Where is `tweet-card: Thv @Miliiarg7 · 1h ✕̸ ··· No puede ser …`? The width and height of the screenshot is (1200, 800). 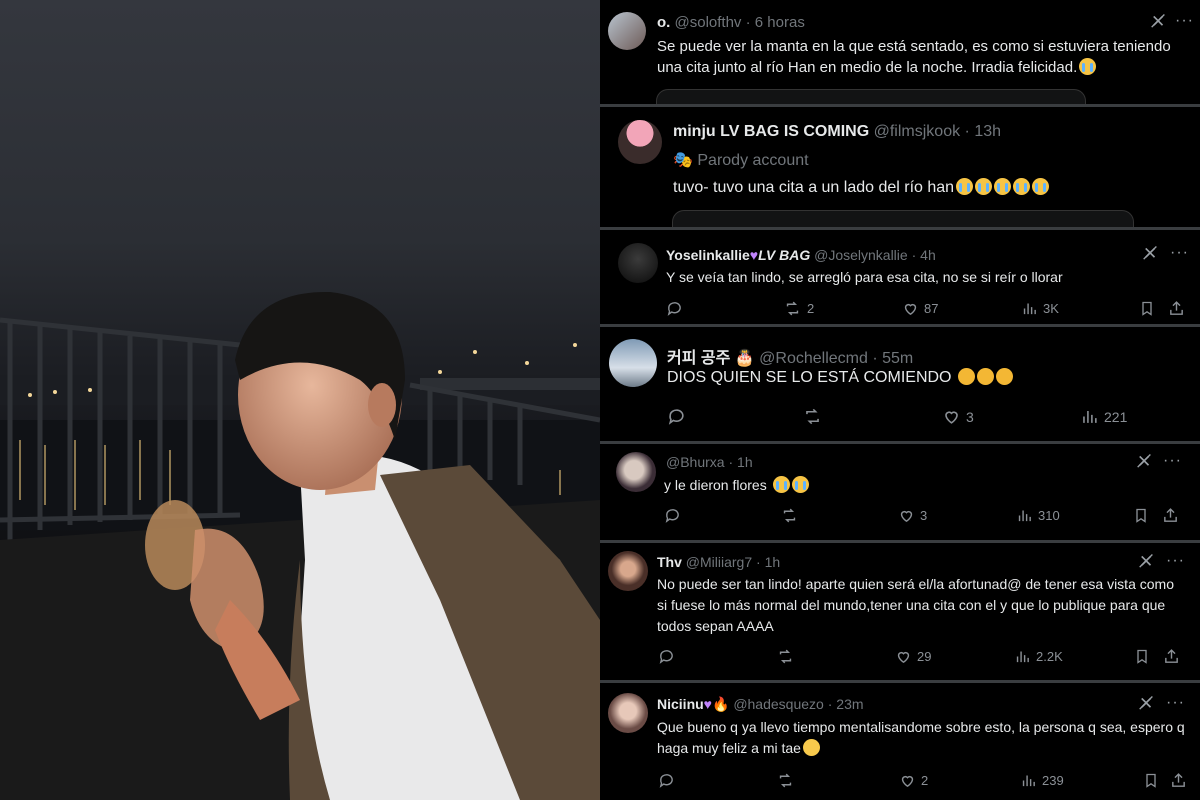 tweet-card: Thv @Miliiarg7 · 1h ✕̸ ··· No puede ser … is located at coordinates (900, 611).